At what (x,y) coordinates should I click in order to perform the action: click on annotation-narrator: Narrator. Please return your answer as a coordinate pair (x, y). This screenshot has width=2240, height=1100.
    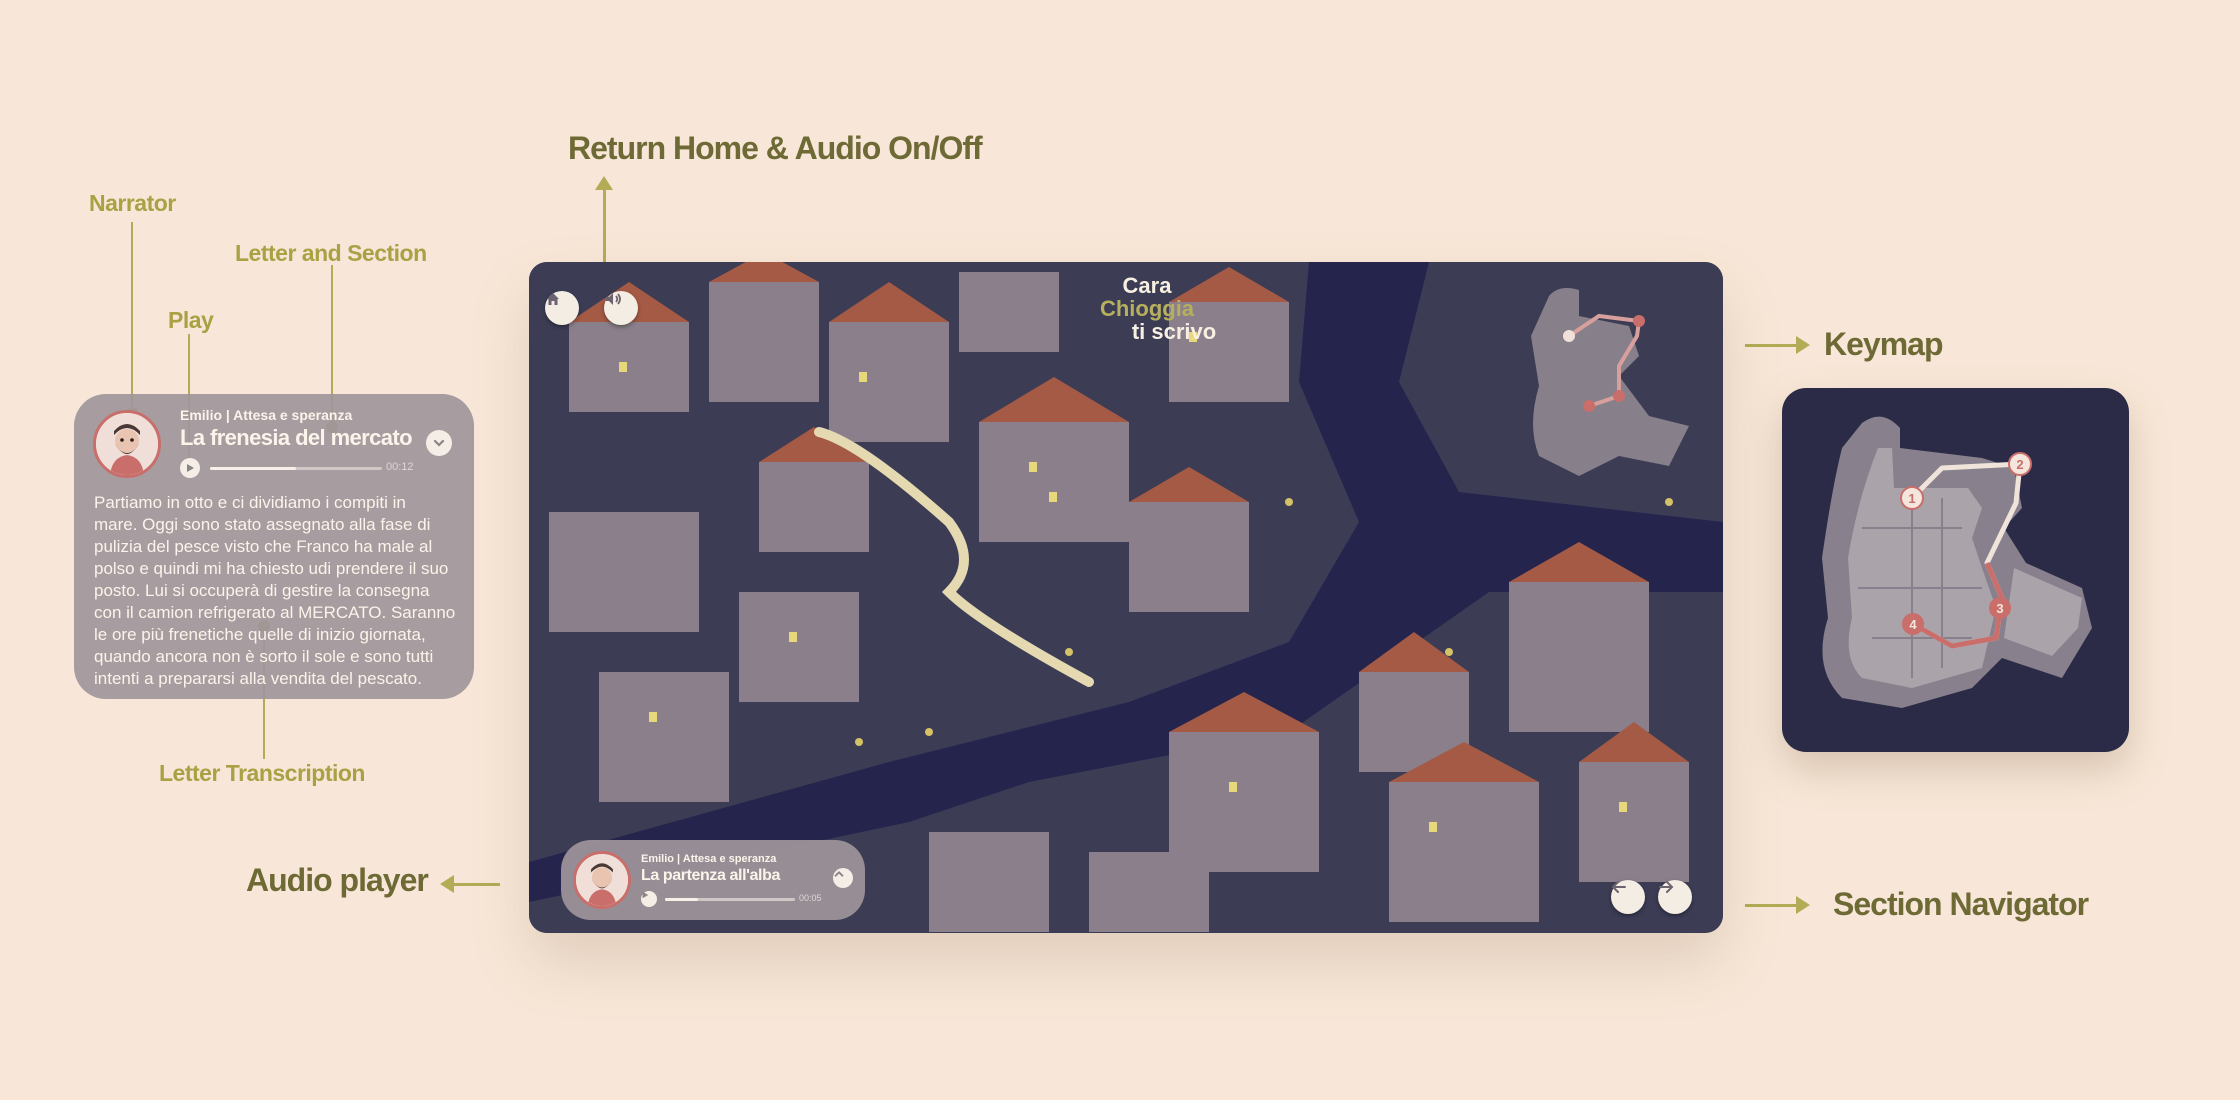
    Looking at the image, I should click on (132, 203).